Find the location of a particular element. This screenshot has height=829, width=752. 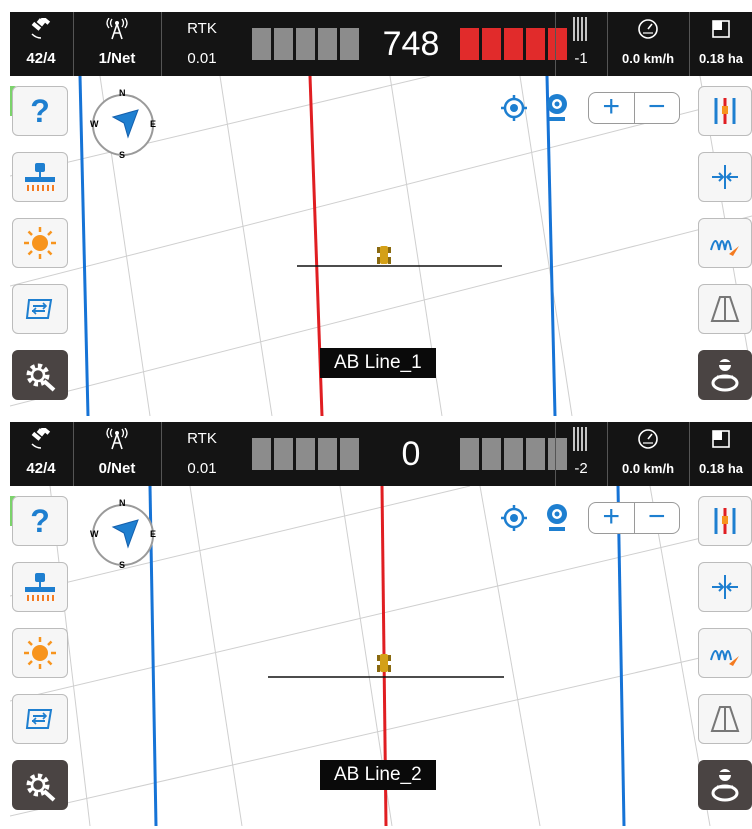

deviation-value: 748 is located at coordinates (411, 43).